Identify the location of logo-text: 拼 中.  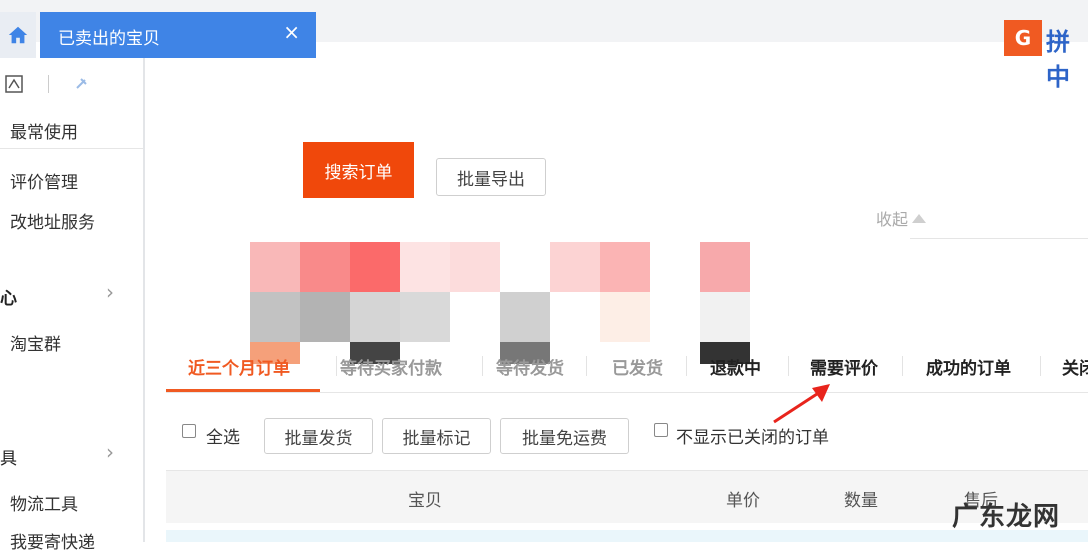
(1059, 59).